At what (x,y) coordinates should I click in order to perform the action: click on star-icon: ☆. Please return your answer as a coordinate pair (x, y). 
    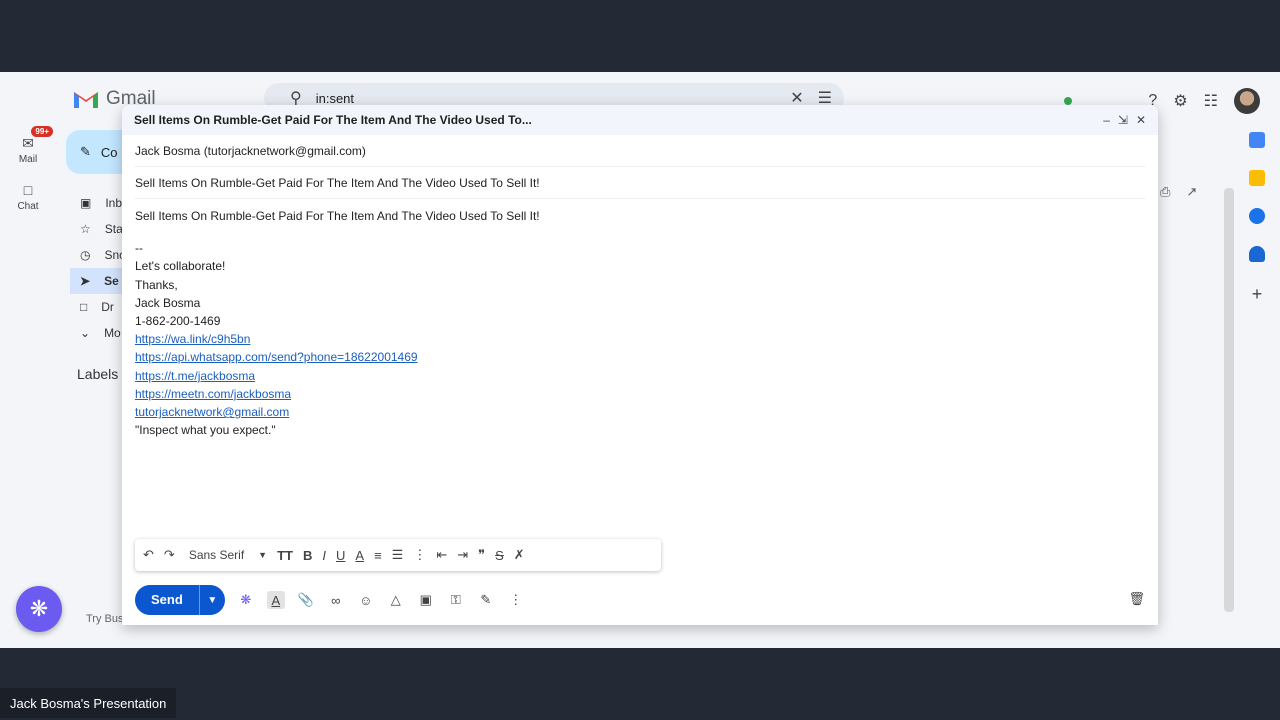
    Looking at the image, I should click on (85, 229).